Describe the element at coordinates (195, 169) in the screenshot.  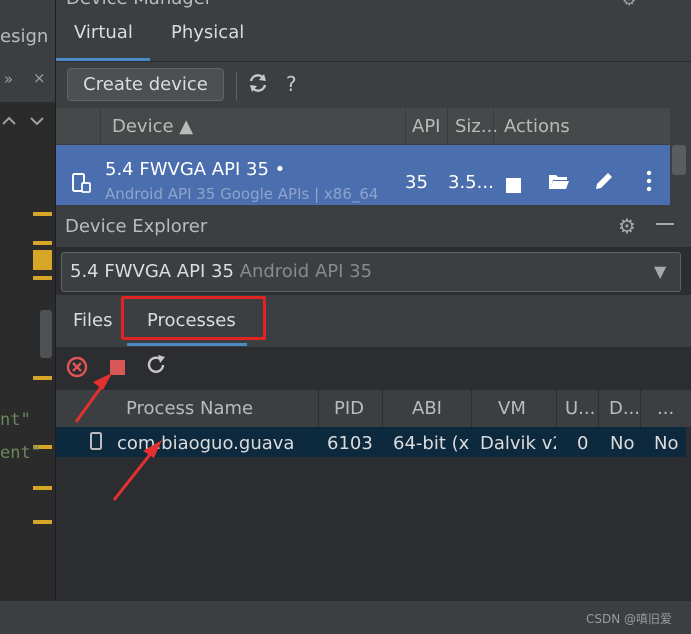
I see `device-name: 5.4 FWVGA API 35 •` at that location.